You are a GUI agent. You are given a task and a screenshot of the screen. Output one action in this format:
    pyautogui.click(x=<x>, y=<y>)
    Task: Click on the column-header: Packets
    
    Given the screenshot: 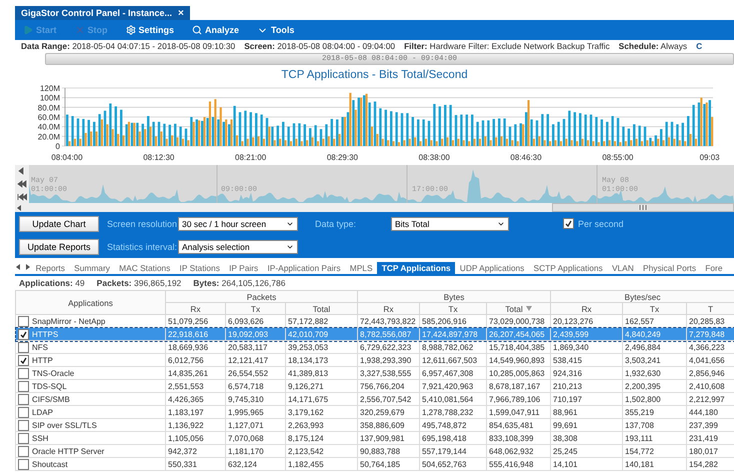 What is the action you would take?
    pyautogui.click(x=262, y=296)
    